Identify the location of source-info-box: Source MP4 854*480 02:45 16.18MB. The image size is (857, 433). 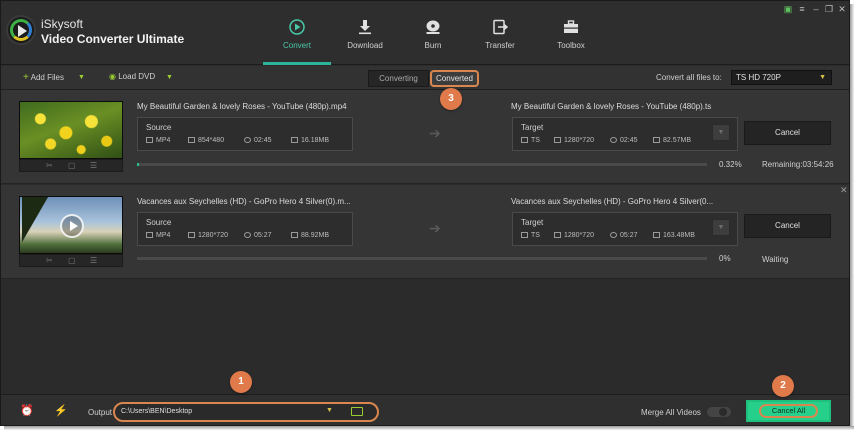
(245, 134).